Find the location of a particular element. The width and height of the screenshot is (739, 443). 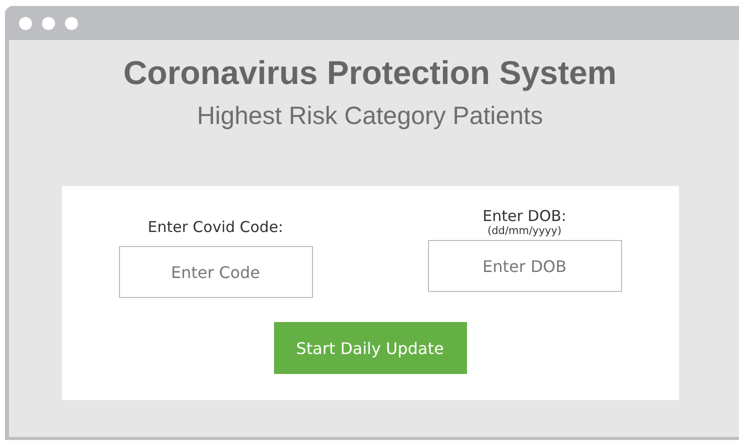

field-label: Enter DOB: is located at coordinates (524, 216).